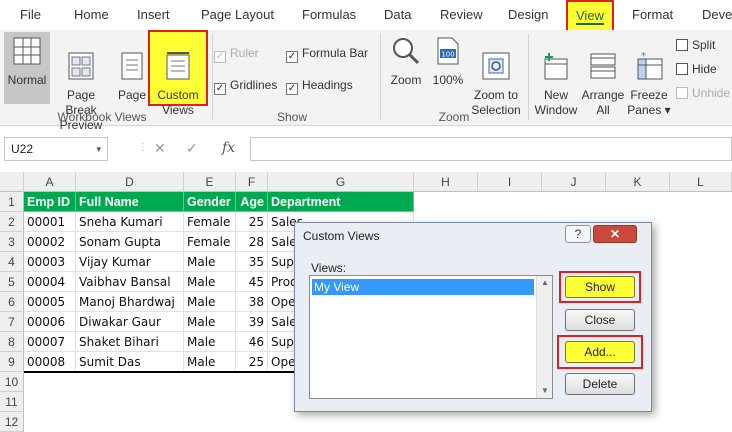 This screenshot has width=732, height=432. What do you see at coordinates (461, 15) in the screenshot?
I see `tab-review: Review` at bounding box center [461, 15].